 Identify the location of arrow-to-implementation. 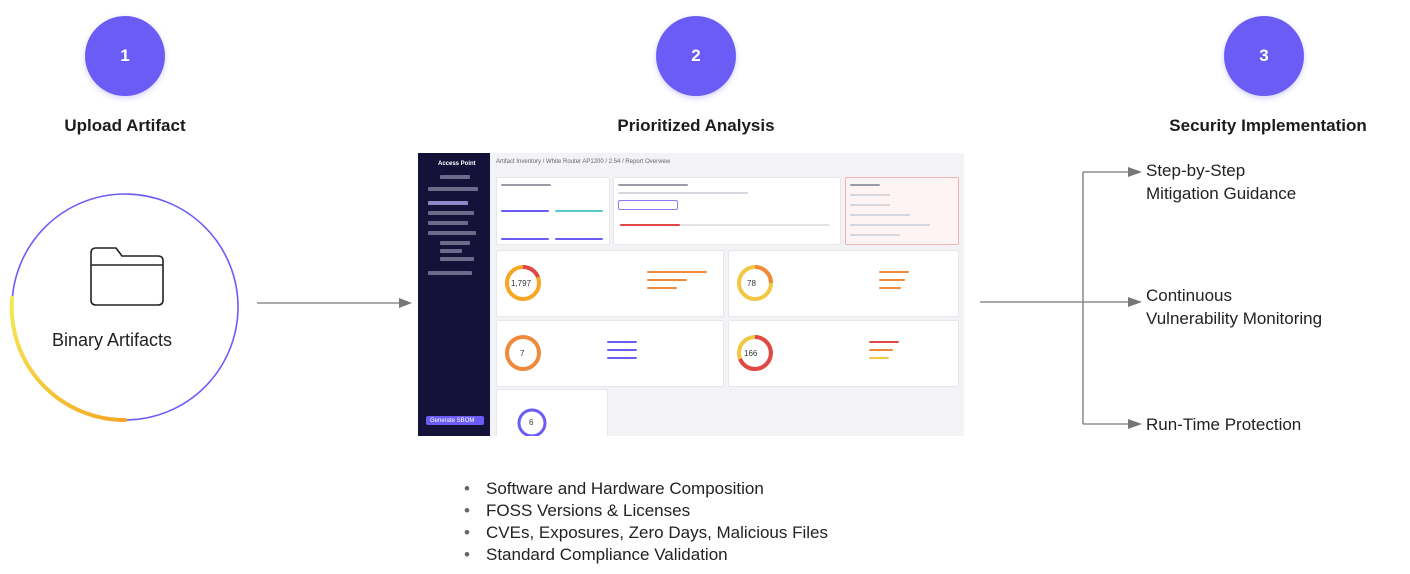
(1061, 298).